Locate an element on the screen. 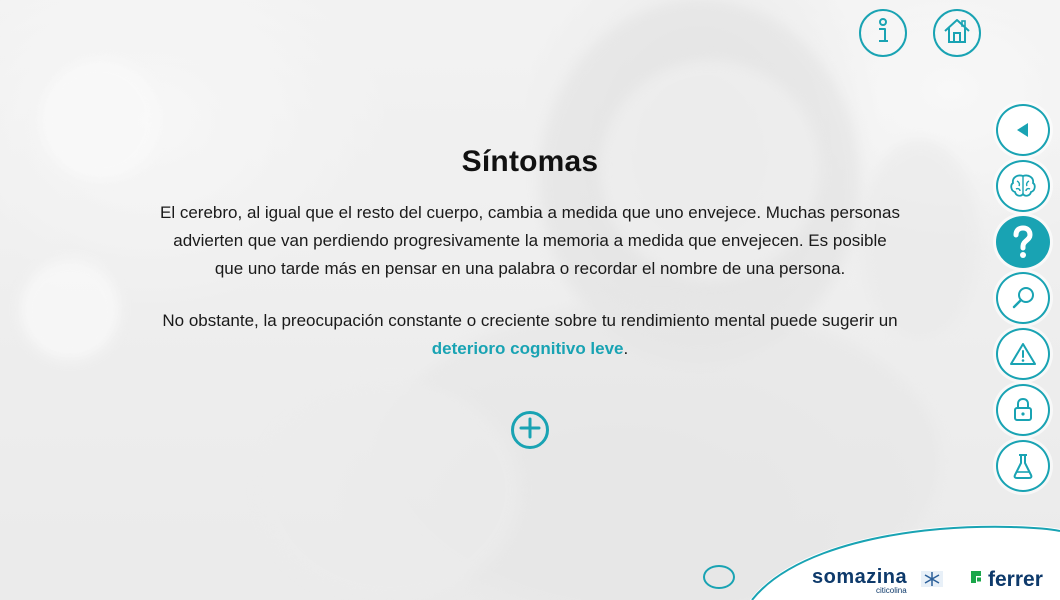 This screenshot has height=600, width=1060. home-button is located at coordinates (957, 33).